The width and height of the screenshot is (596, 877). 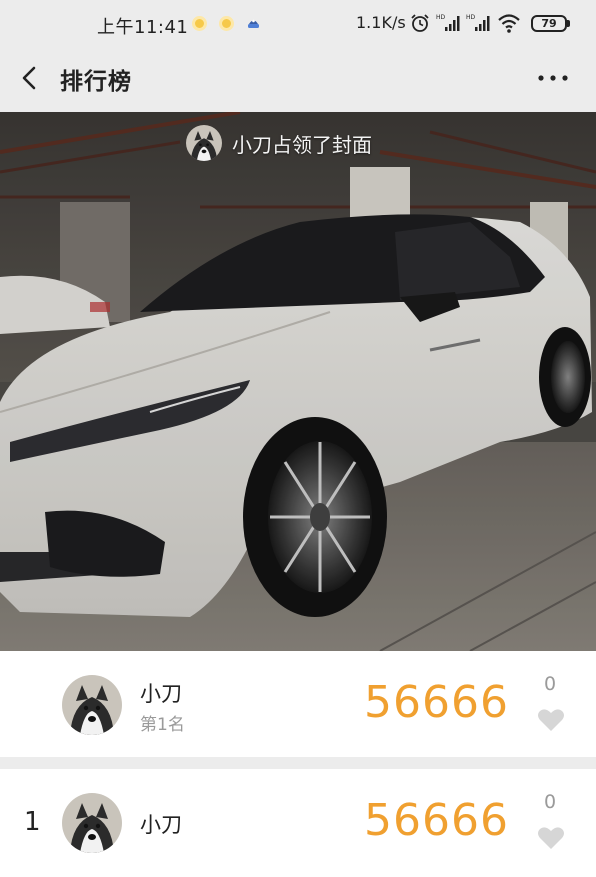 What do you see at coordinates (32, 822) in the screenshot?
I see `rank-number: 1` at bounding box center [32, 822].